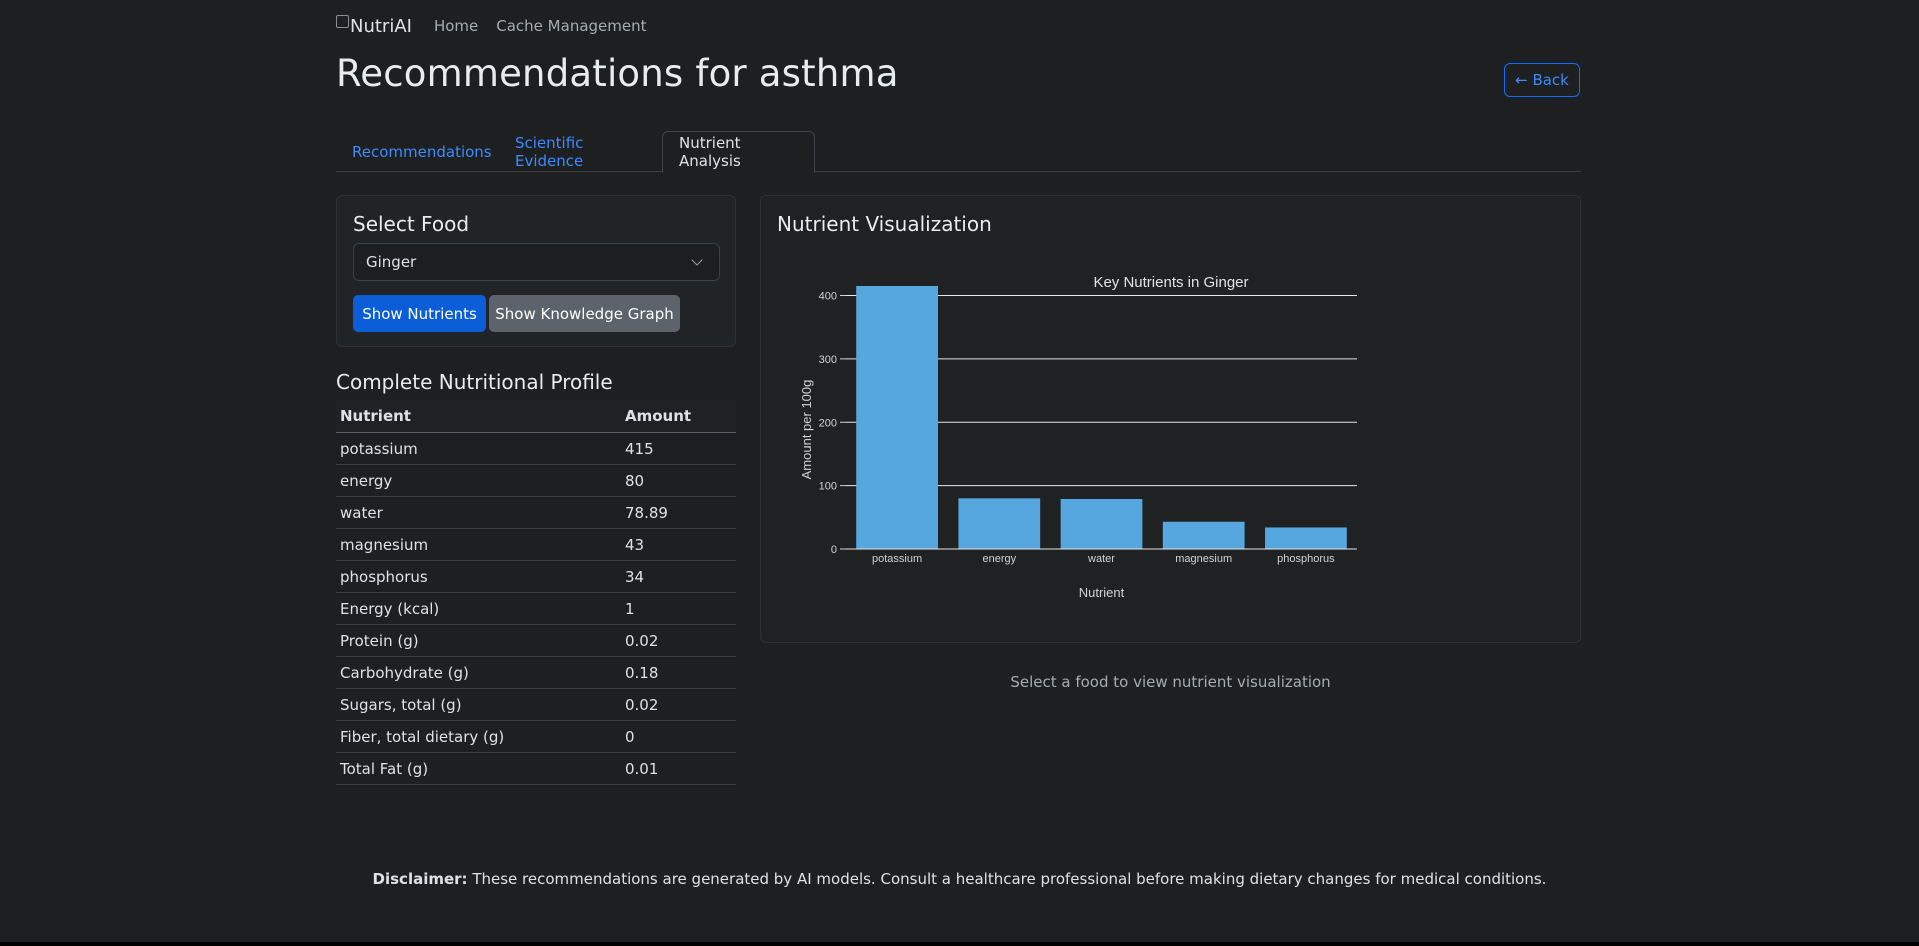 The width and height of the screenshot is (1919, 946). I want to click on back-button: ← Back, so click(1542, 80).